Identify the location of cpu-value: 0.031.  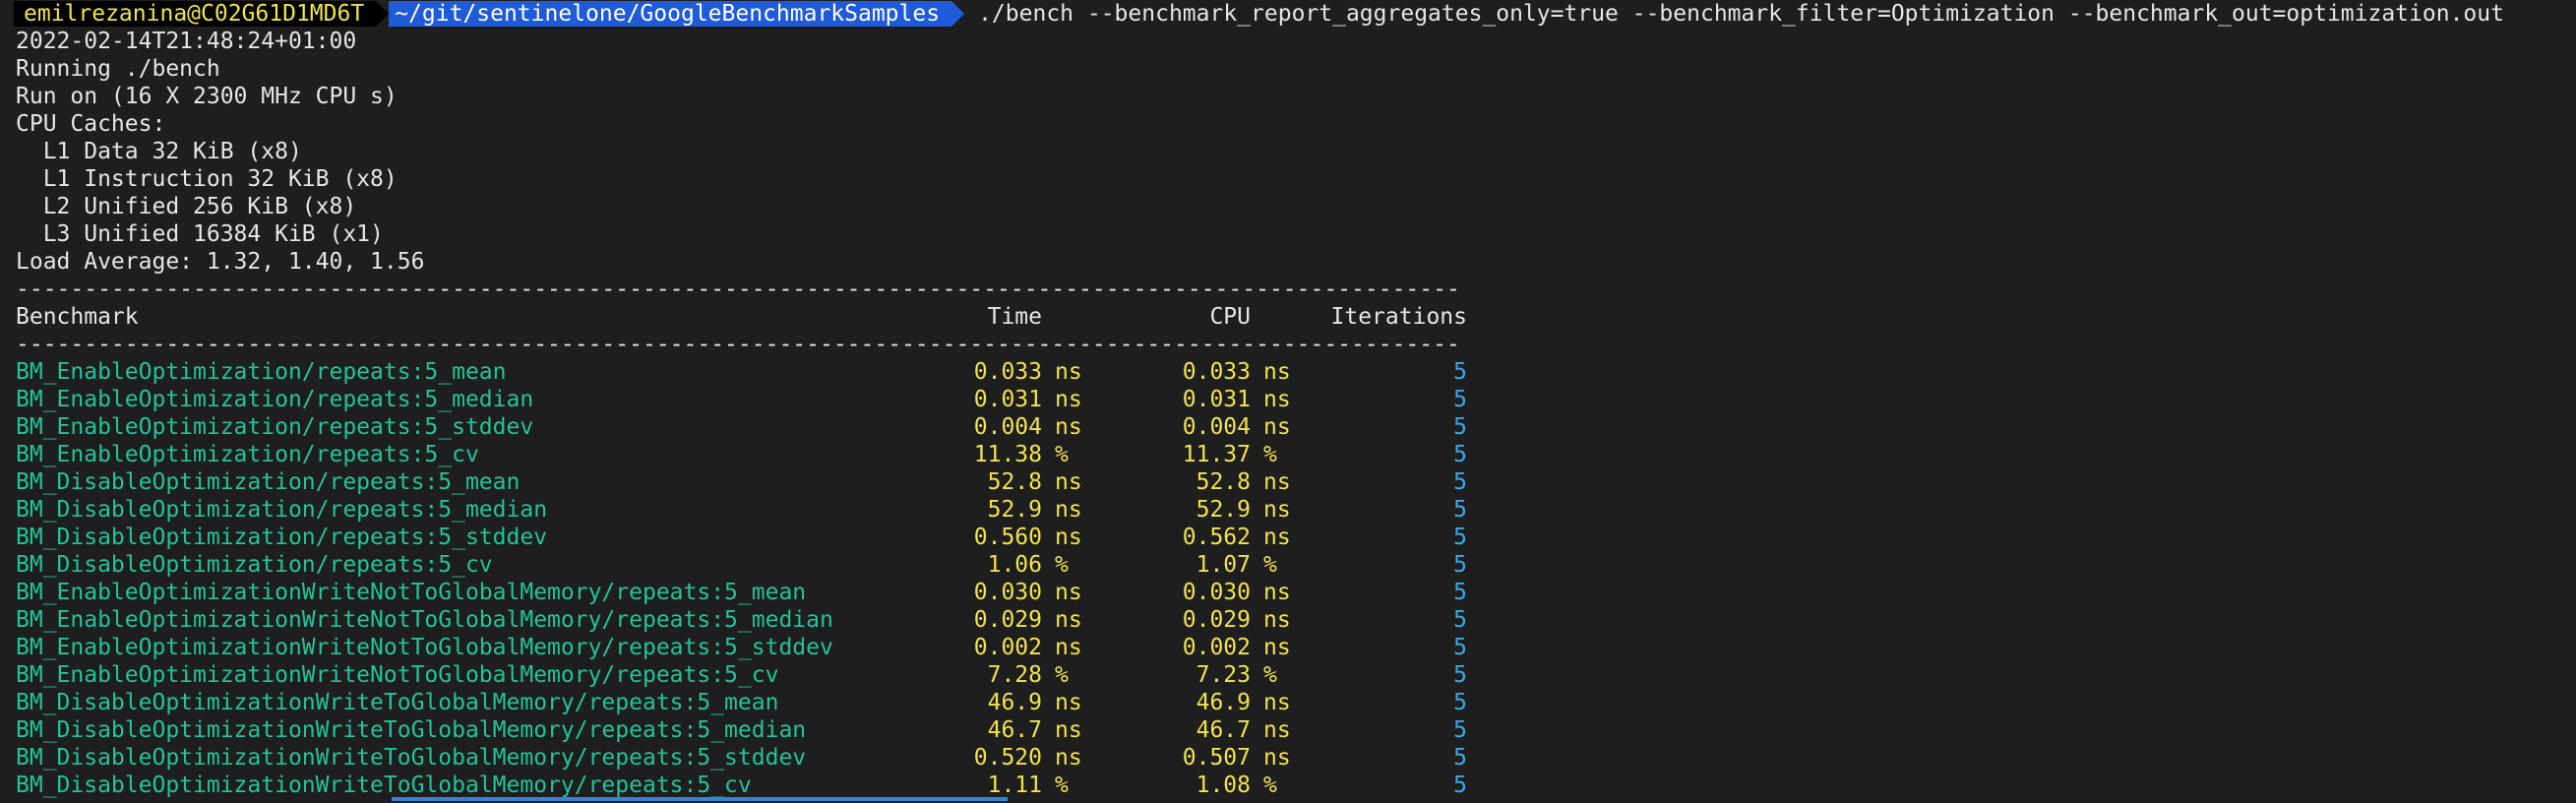
(1216, 399).